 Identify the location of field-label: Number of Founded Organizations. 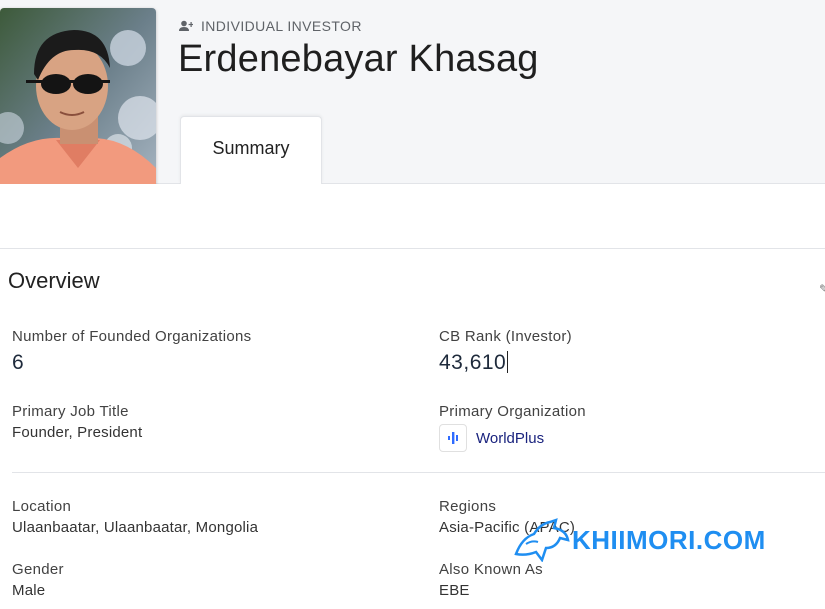
(132, 336).